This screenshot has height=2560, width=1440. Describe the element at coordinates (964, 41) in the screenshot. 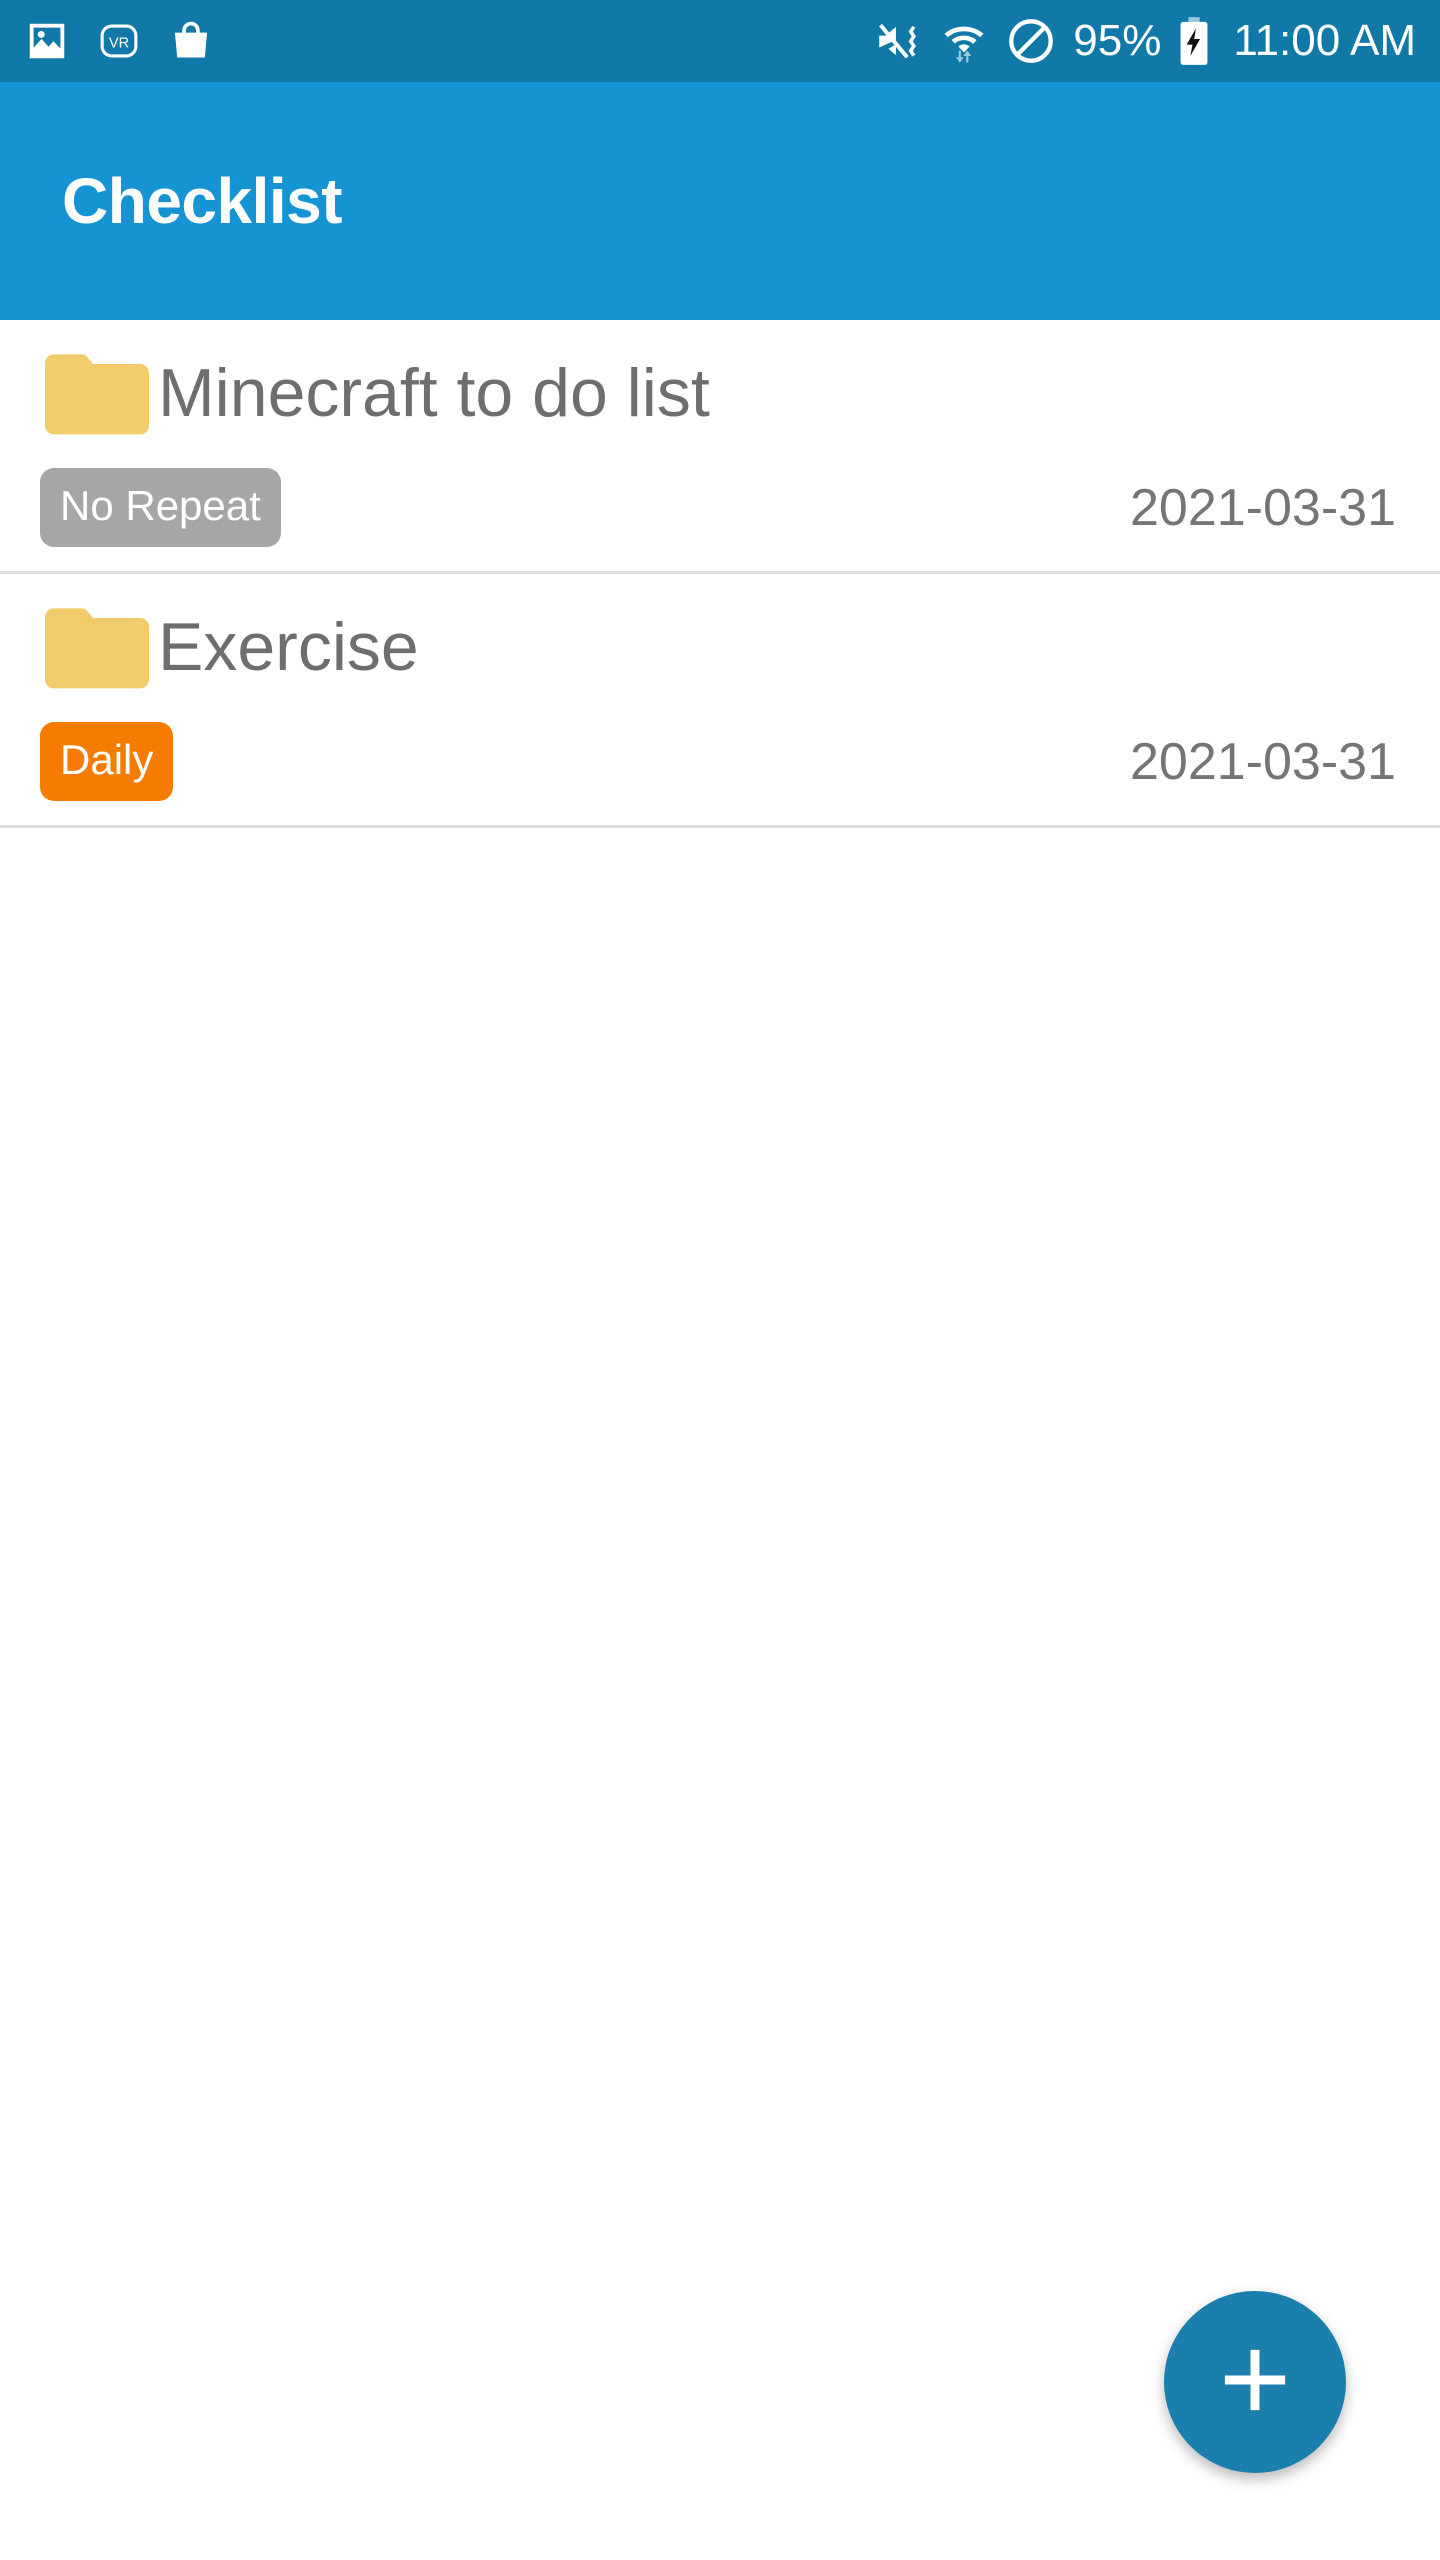

I see `wifi-data-transfer-icon` at that location.